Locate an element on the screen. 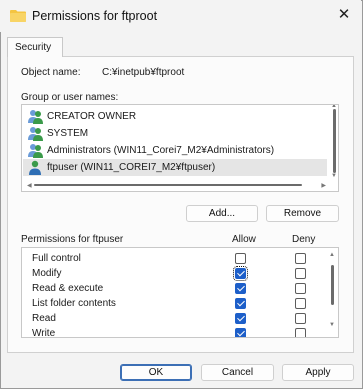 This screenshot has height=389, width=363. group-list-label: Group or user names: is located at coordinates (70, 97).